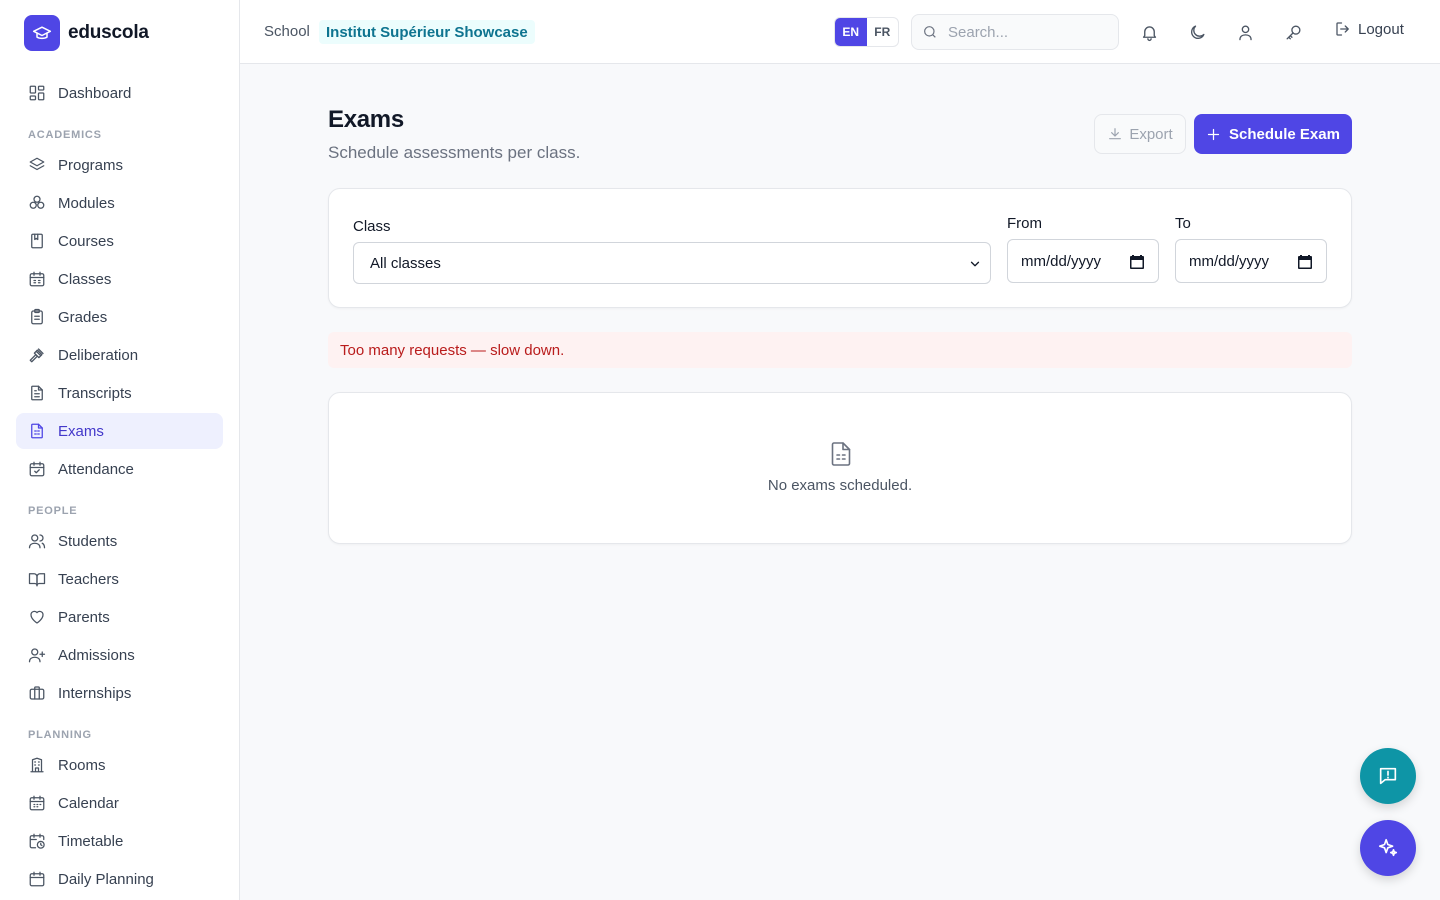 The image size is (1440, 900). I want to click on calendar-days-icon, so click(37, 803).